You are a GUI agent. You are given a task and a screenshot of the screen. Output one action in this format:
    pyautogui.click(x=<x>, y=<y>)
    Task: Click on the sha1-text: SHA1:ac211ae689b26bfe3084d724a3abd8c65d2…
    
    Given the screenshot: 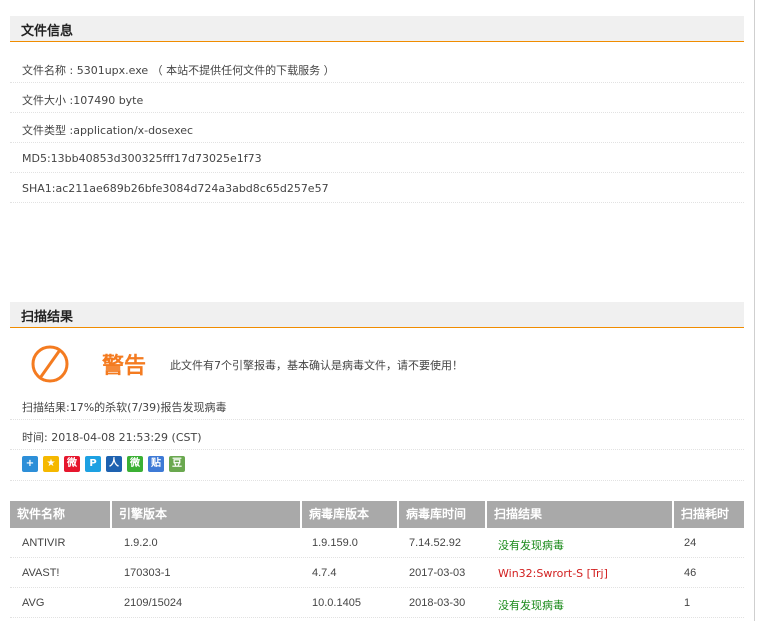 What is the action you would take?
    pyautogui.click(x=175, y=188)
    